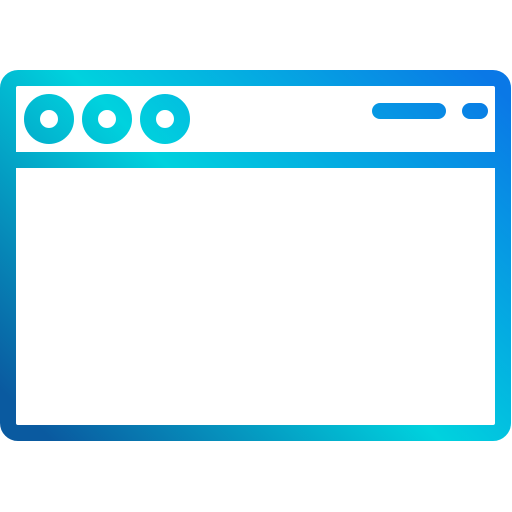  I want to click on window-controls, so click(107, 119).